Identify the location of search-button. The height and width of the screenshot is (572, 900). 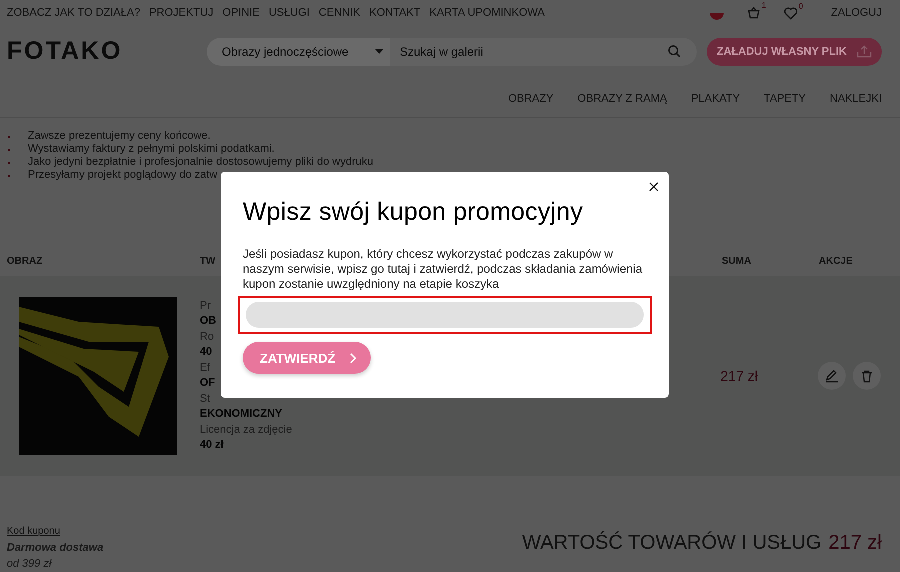
(681, 52).